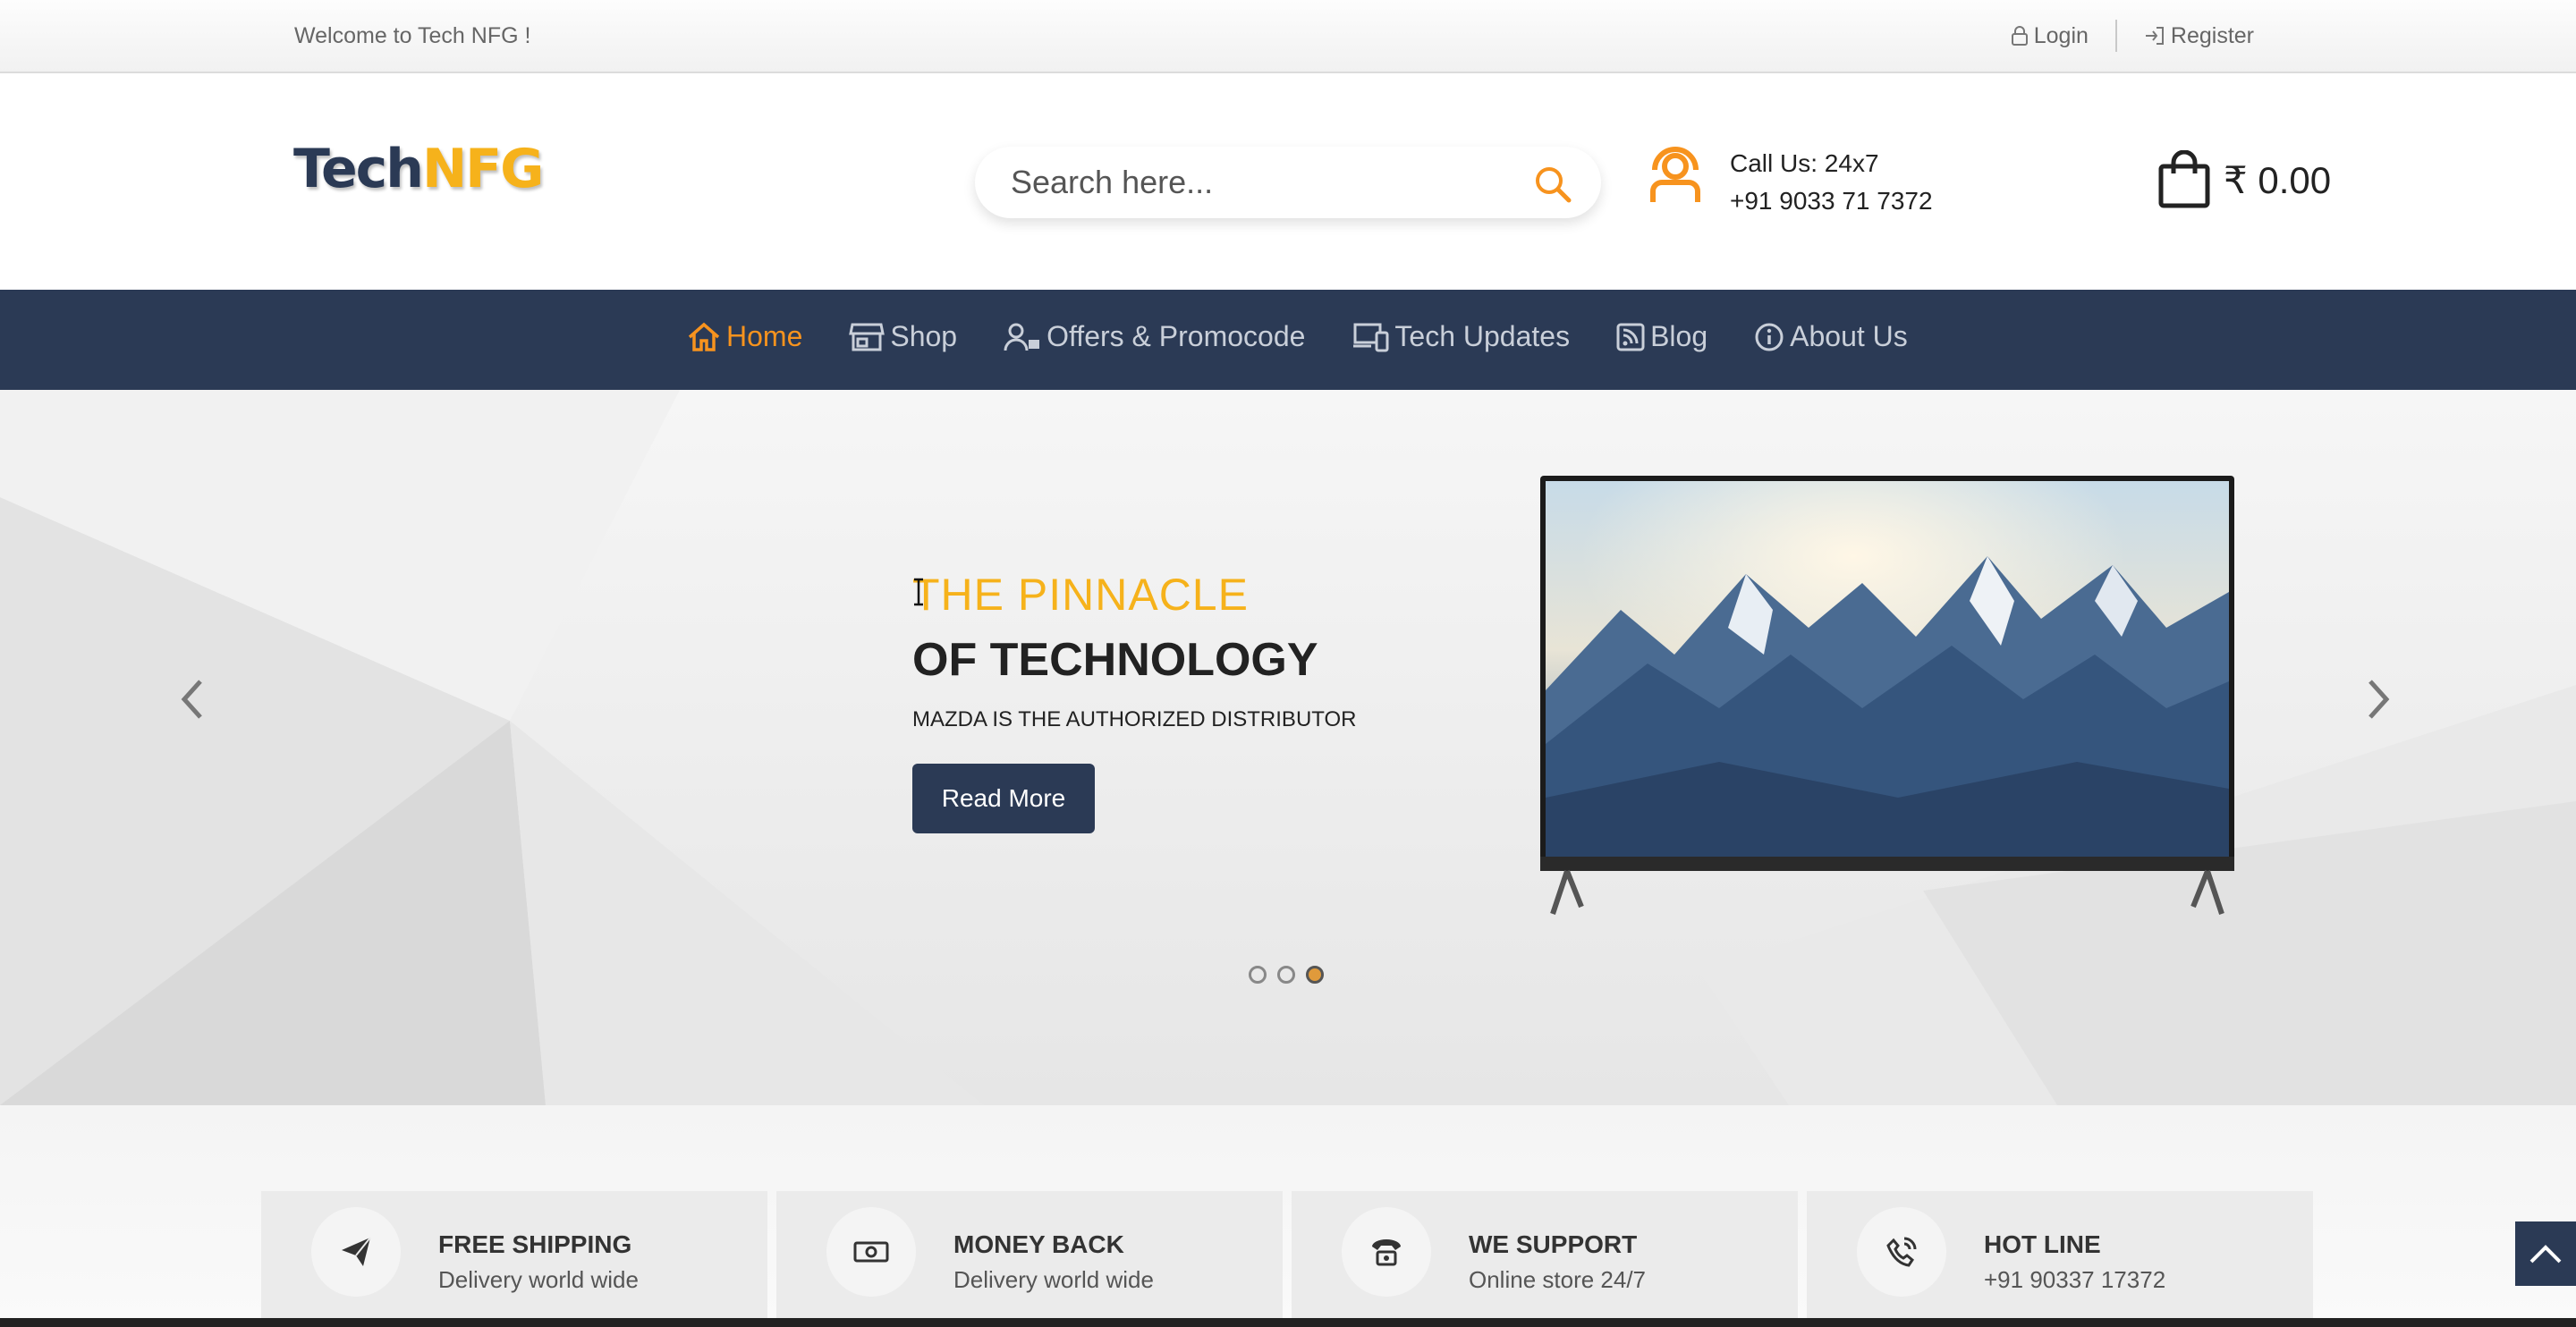  What do you see at coordinates (1029, 1259) in the screenshot?
I see `feature-money-back: MONEY BACK Delivery world wide` at bounding box center [1029, 1259].